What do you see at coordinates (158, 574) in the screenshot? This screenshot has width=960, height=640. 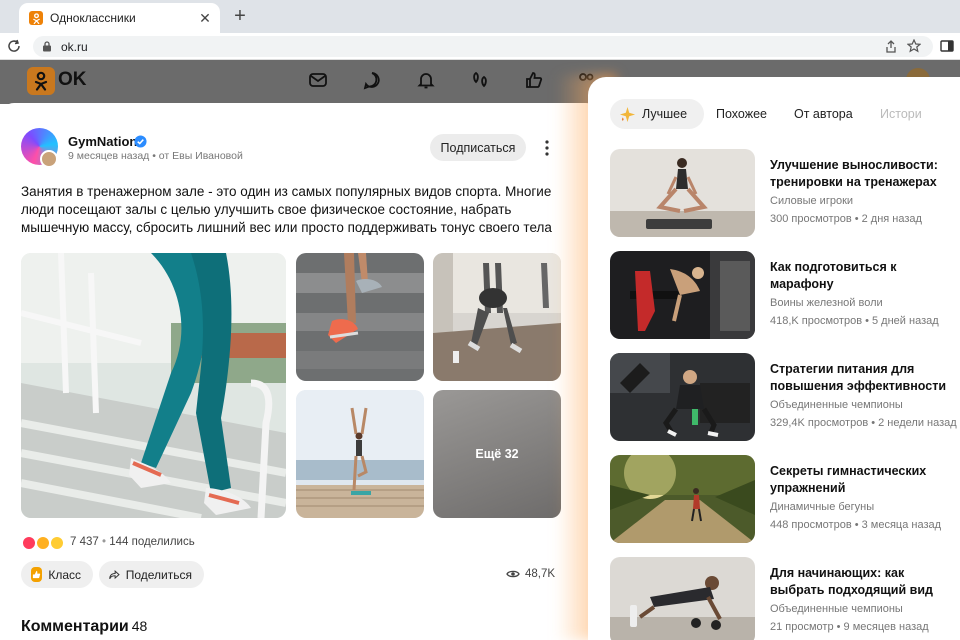 I see `share-label: Поделиться` at bounding box center [158, 574].